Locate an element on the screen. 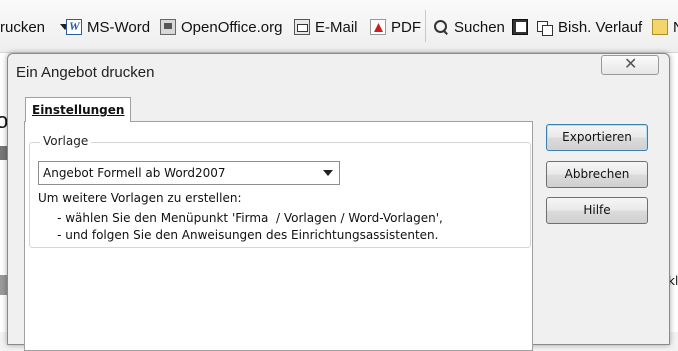 Image resolution: width=678 pixels, height=351 pixels. toolbar-email-label: E-Mail is located at coordinates (336, 27).